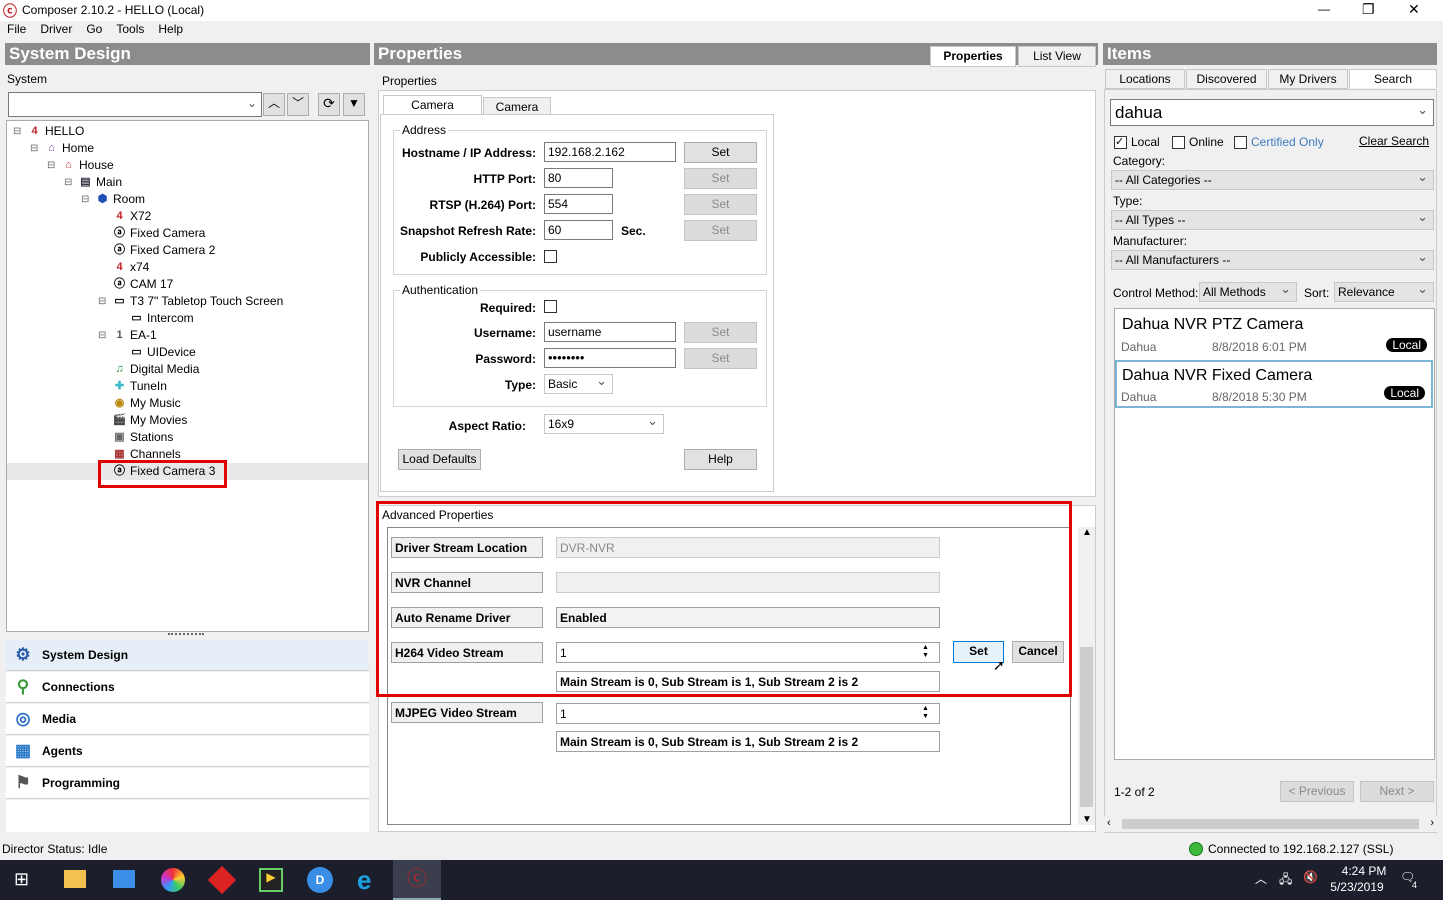  I want to click on tree-item: ⓐ CAM 17, so click(135, 284).